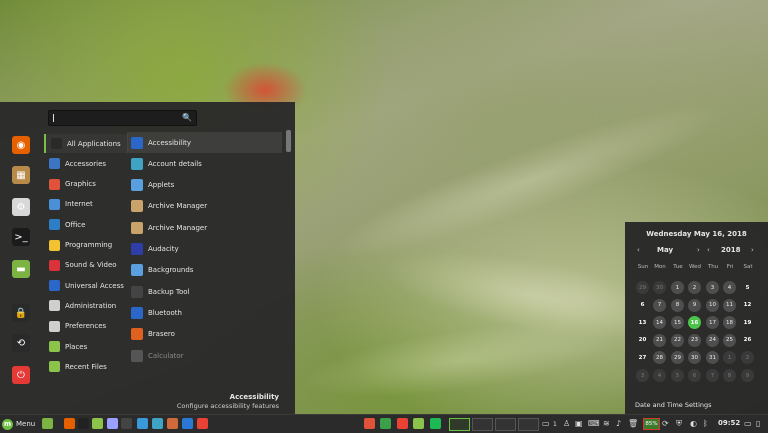 Image resolution: width=768 pixels, height=433 pixels. I want to click on image-viewer-icon, so click(142, 423).